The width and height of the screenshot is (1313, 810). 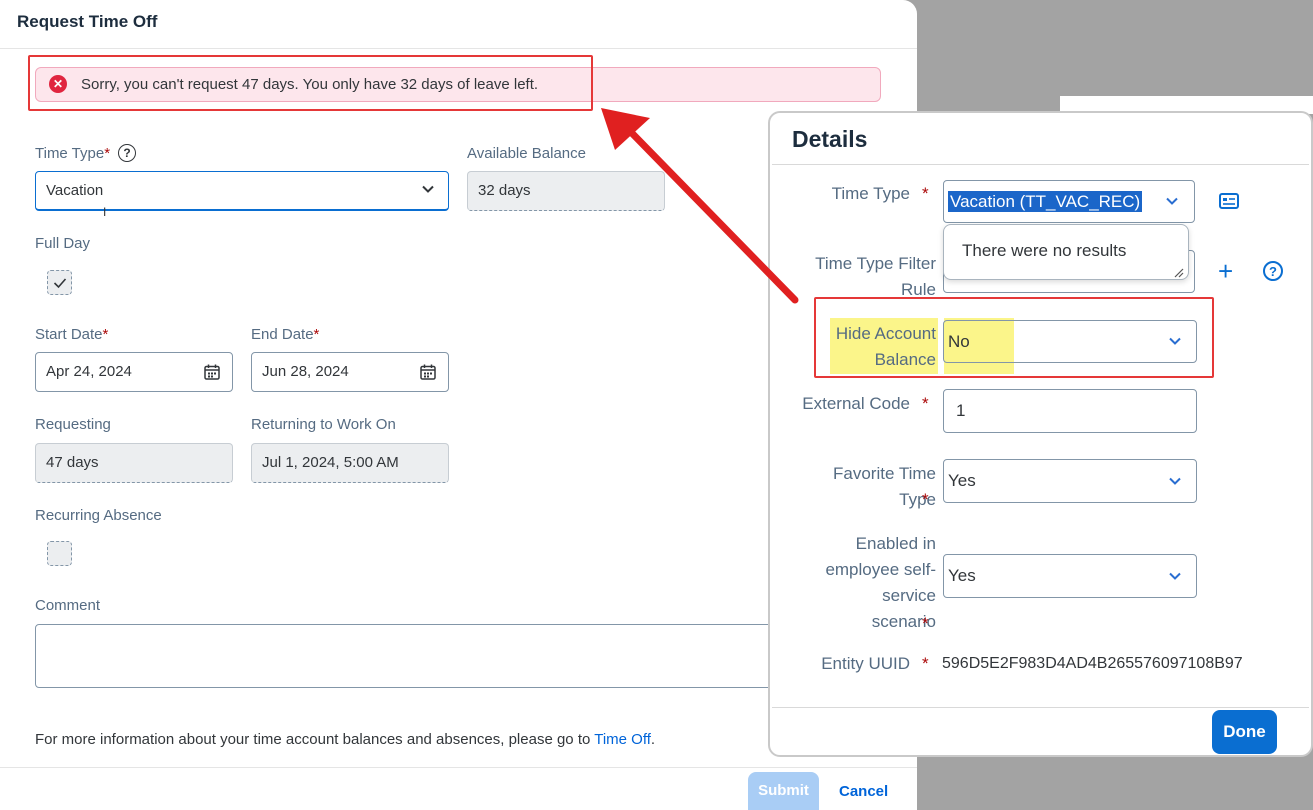 What do you see at coordinates (700, 206) in the screenshot?
I see `annotation-arrow` at bounding box center [700, 206].